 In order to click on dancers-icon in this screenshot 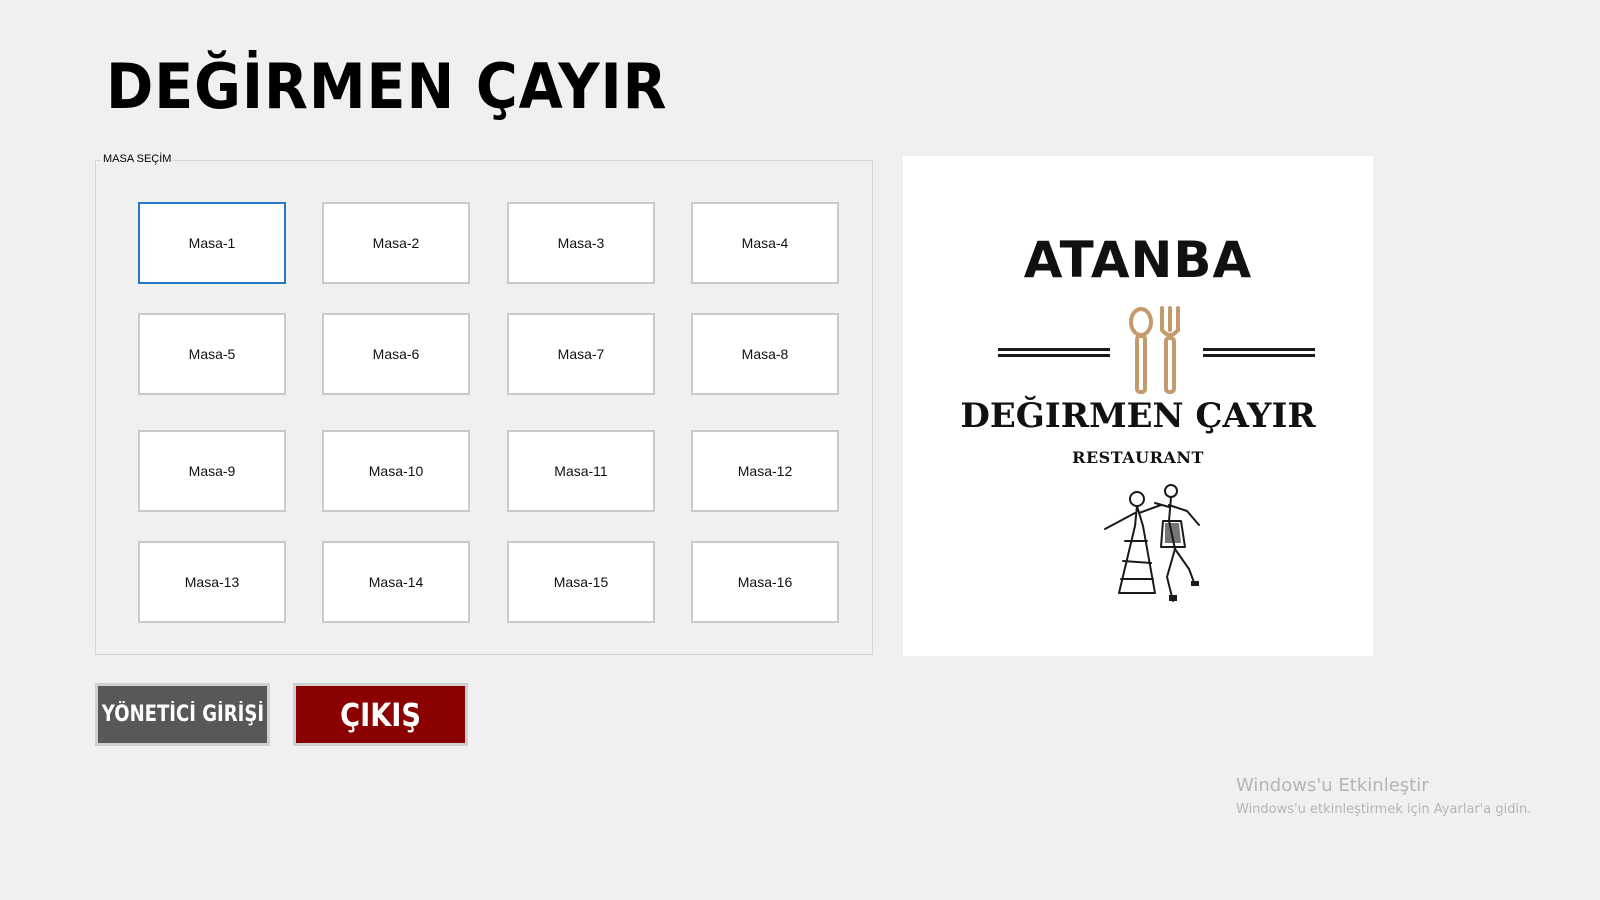, I will do `click(1152, 543)`.